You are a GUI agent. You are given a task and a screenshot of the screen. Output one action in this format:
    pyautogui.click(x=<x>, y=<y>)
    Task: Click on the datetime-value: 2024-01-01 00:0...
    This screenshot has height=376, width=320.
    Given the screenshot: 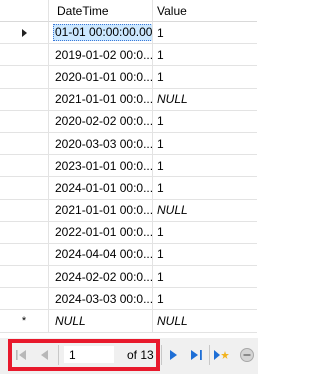 What is the action you would take?
    pyautogui.click(x=104, y=187)
    